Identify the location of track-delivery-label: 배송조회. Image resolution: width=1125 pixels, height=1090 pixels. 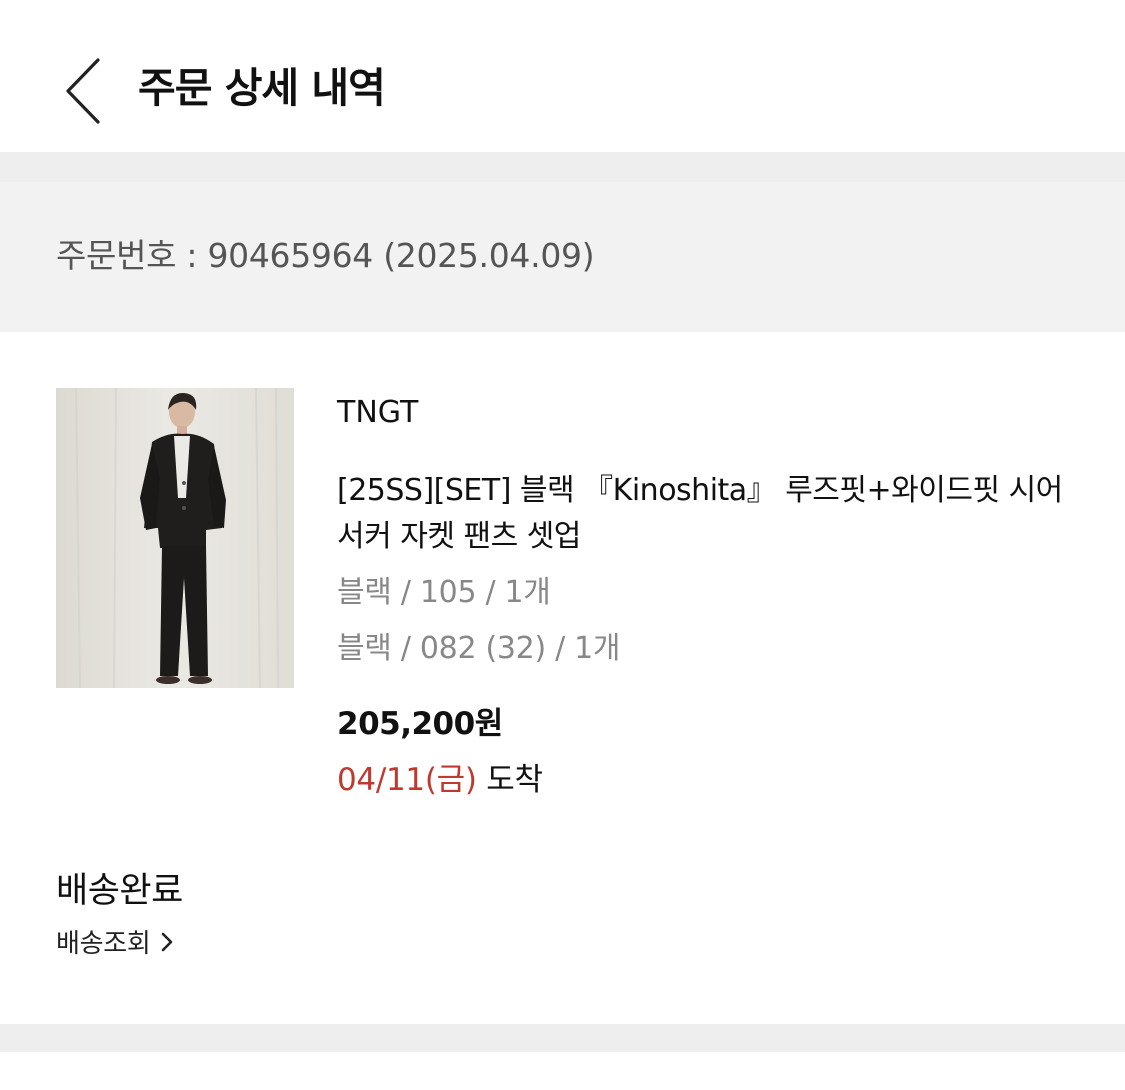
(103, 944).